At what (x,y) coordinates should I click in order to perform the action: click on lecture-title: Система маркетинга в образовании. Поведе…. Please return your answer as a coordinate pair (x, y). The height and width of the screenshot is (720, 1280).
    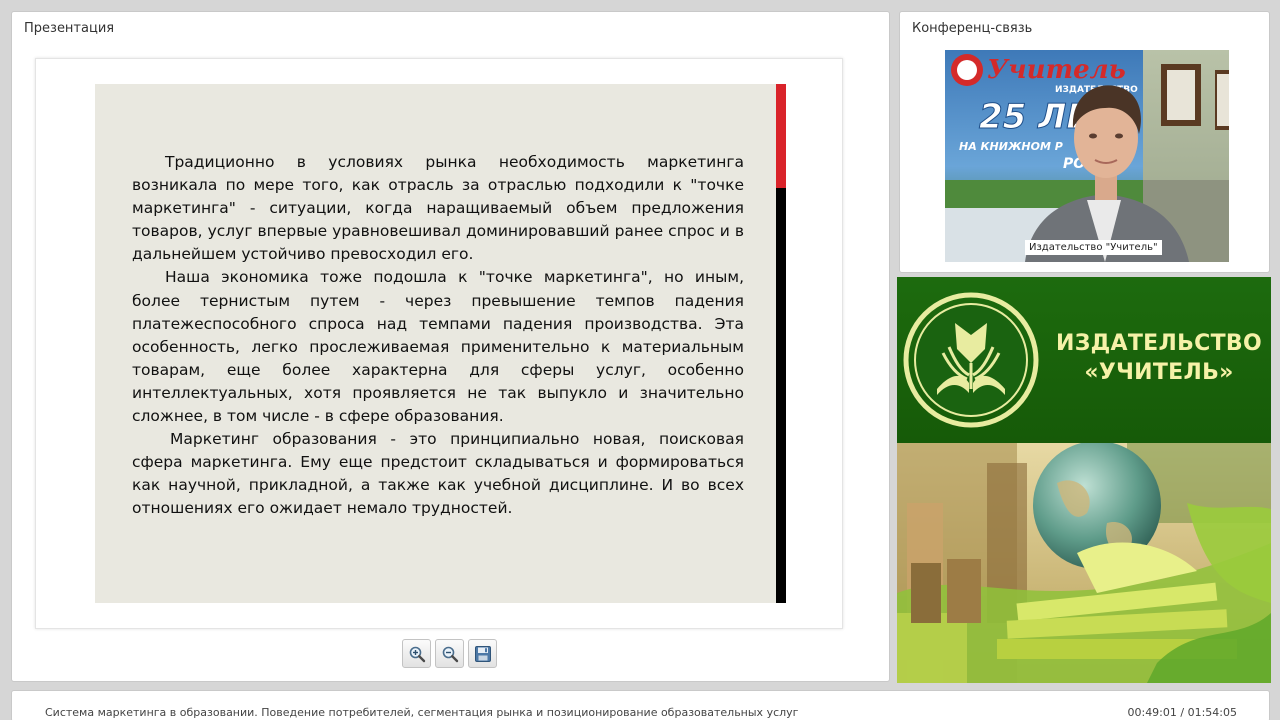
    Looking at the image, I should click on (422, 712).